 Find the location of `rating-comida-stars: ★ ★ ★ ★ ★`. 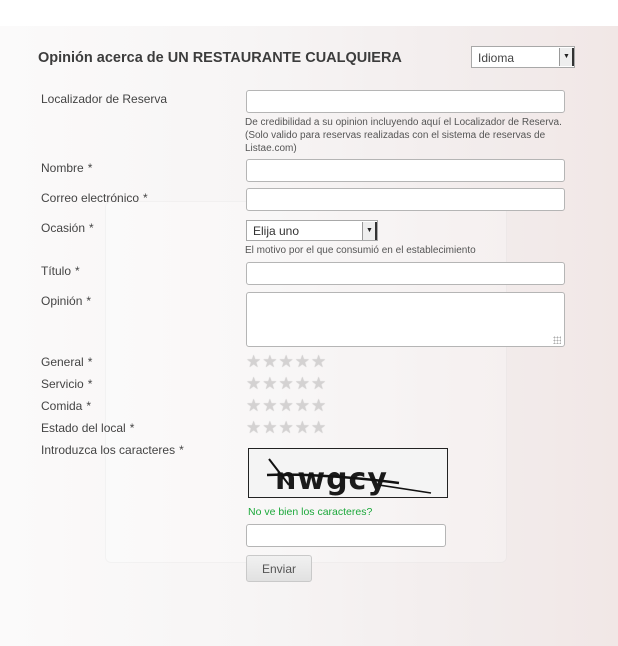

rating-comida-stars: ★ ★ ★ ★ ★ is located at coordinates (286, 405).